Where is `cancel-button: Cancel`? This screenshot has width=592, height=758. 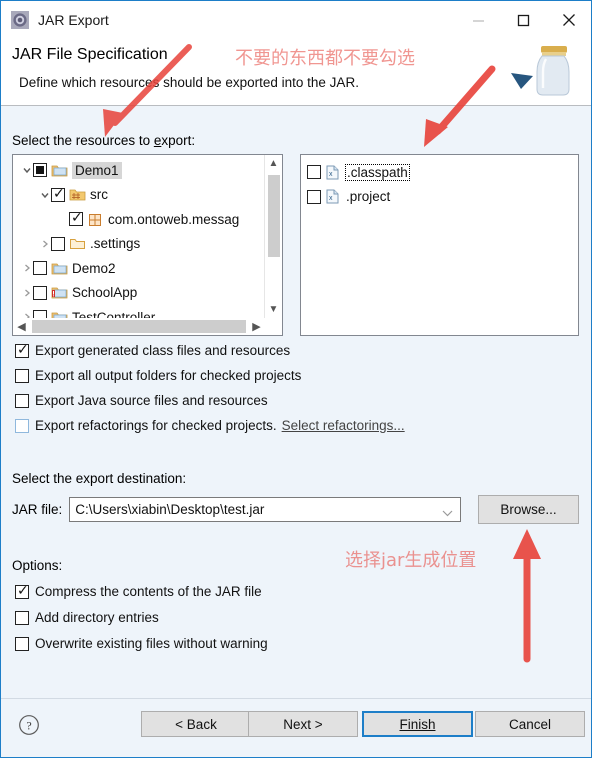
cancel-button: Cancel is located at coordinates (530, 724).